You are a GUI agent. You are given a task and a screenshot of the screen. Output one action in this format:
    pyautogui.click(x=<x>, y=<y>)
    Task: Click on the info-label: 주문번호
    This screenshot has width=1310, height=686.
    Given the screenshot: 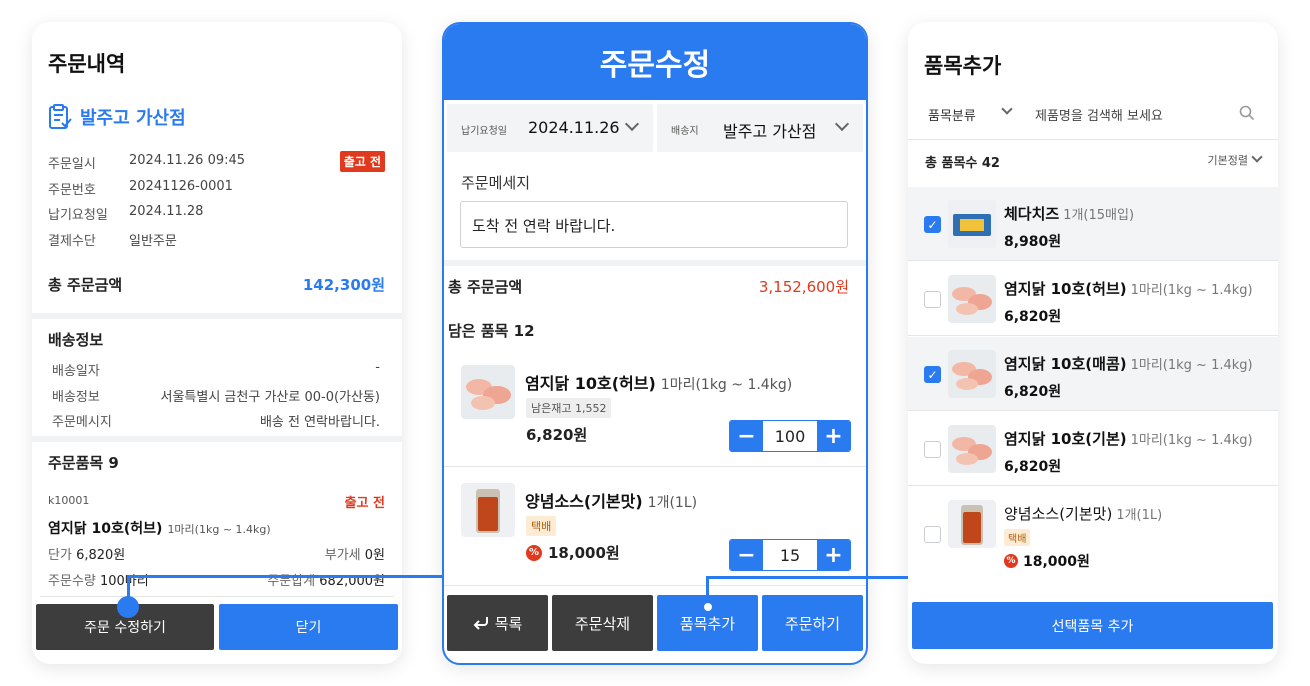 What is the action you would take?
    pyautogui.click(x=72, y=190)
    